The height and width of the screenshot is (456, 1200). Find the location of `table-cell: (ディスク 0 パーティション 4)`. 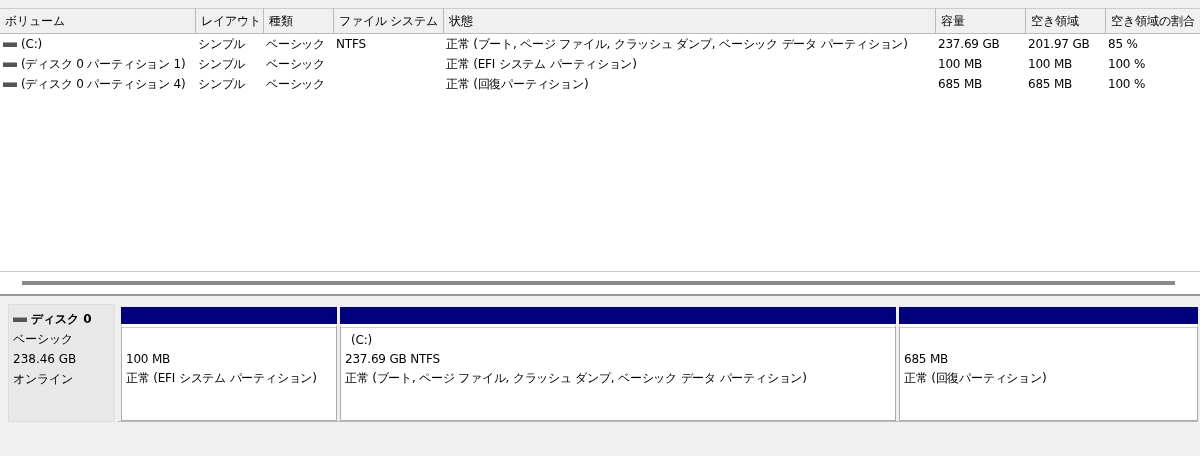

table-cell: (ディスク 0 パーティション 4) is located at coordinates (103, 83).